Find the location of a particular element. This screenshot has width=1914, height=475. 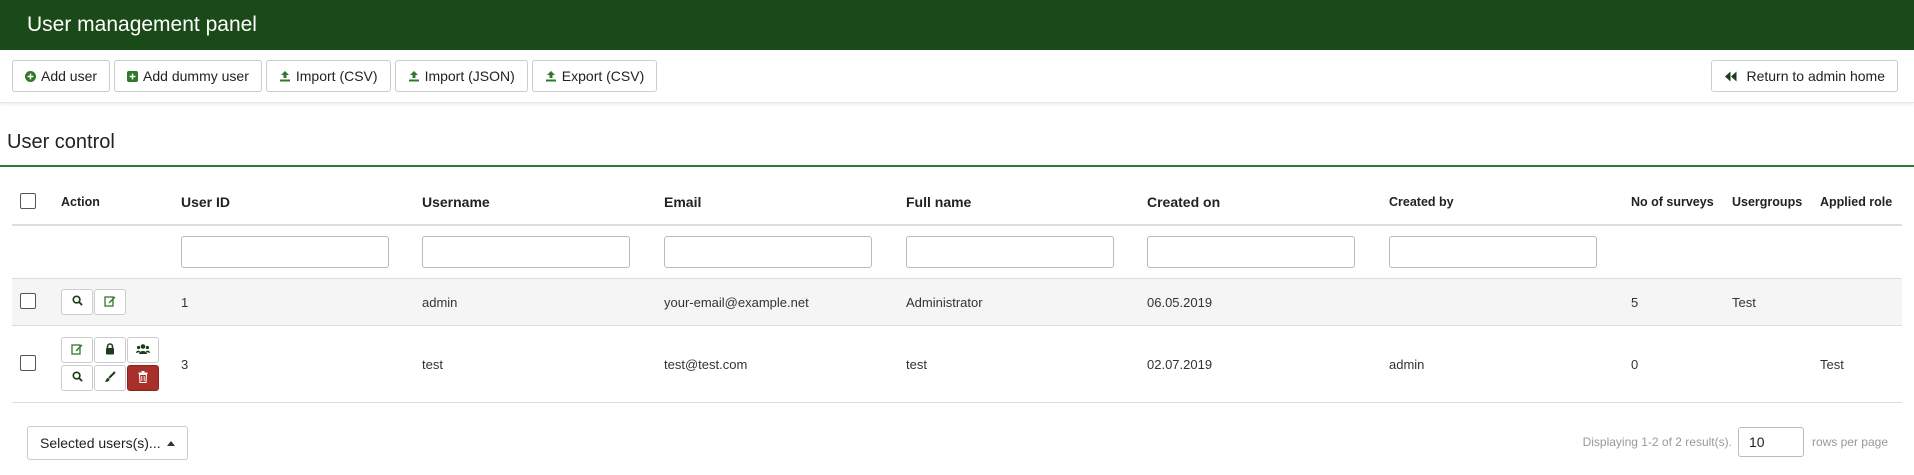

usergroups-button is located at coordinates (143, 350).